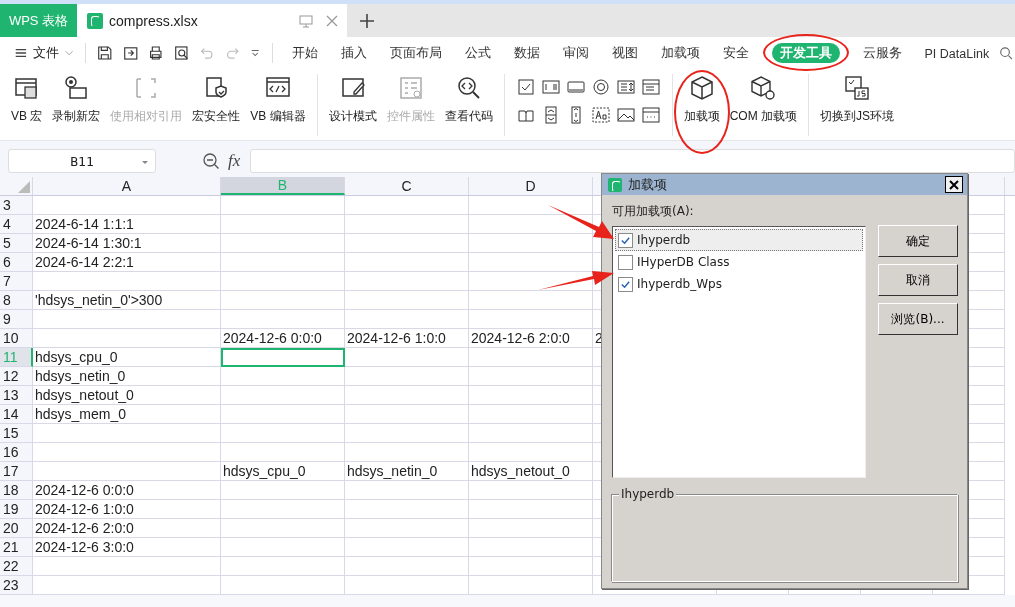 The width and height of the screenshot is (1015, 607). Describe the element at coordinates (625, 87) in the screenshot. I see `list-control-icon` at that location.